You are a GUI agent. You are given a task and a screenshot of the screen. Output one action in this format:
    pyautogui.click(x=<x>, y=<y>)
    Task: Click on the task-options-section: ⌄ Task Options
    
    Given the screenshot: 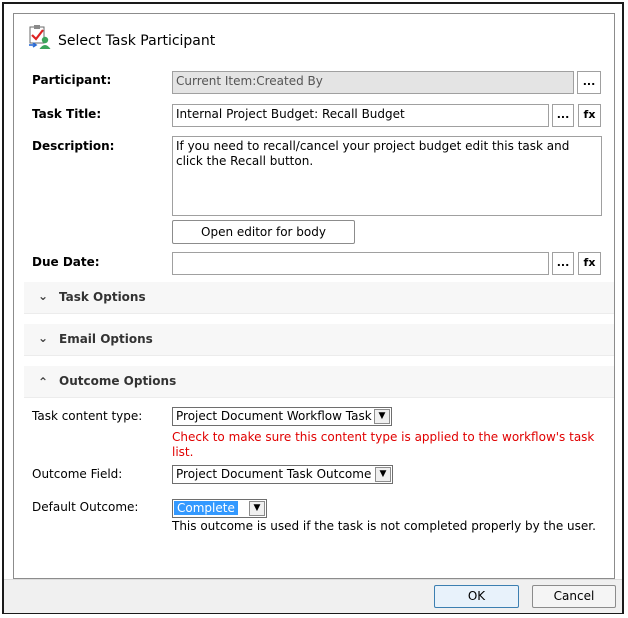 What is the action you would take?
    pyautogui.click(x=319, y=298)
    